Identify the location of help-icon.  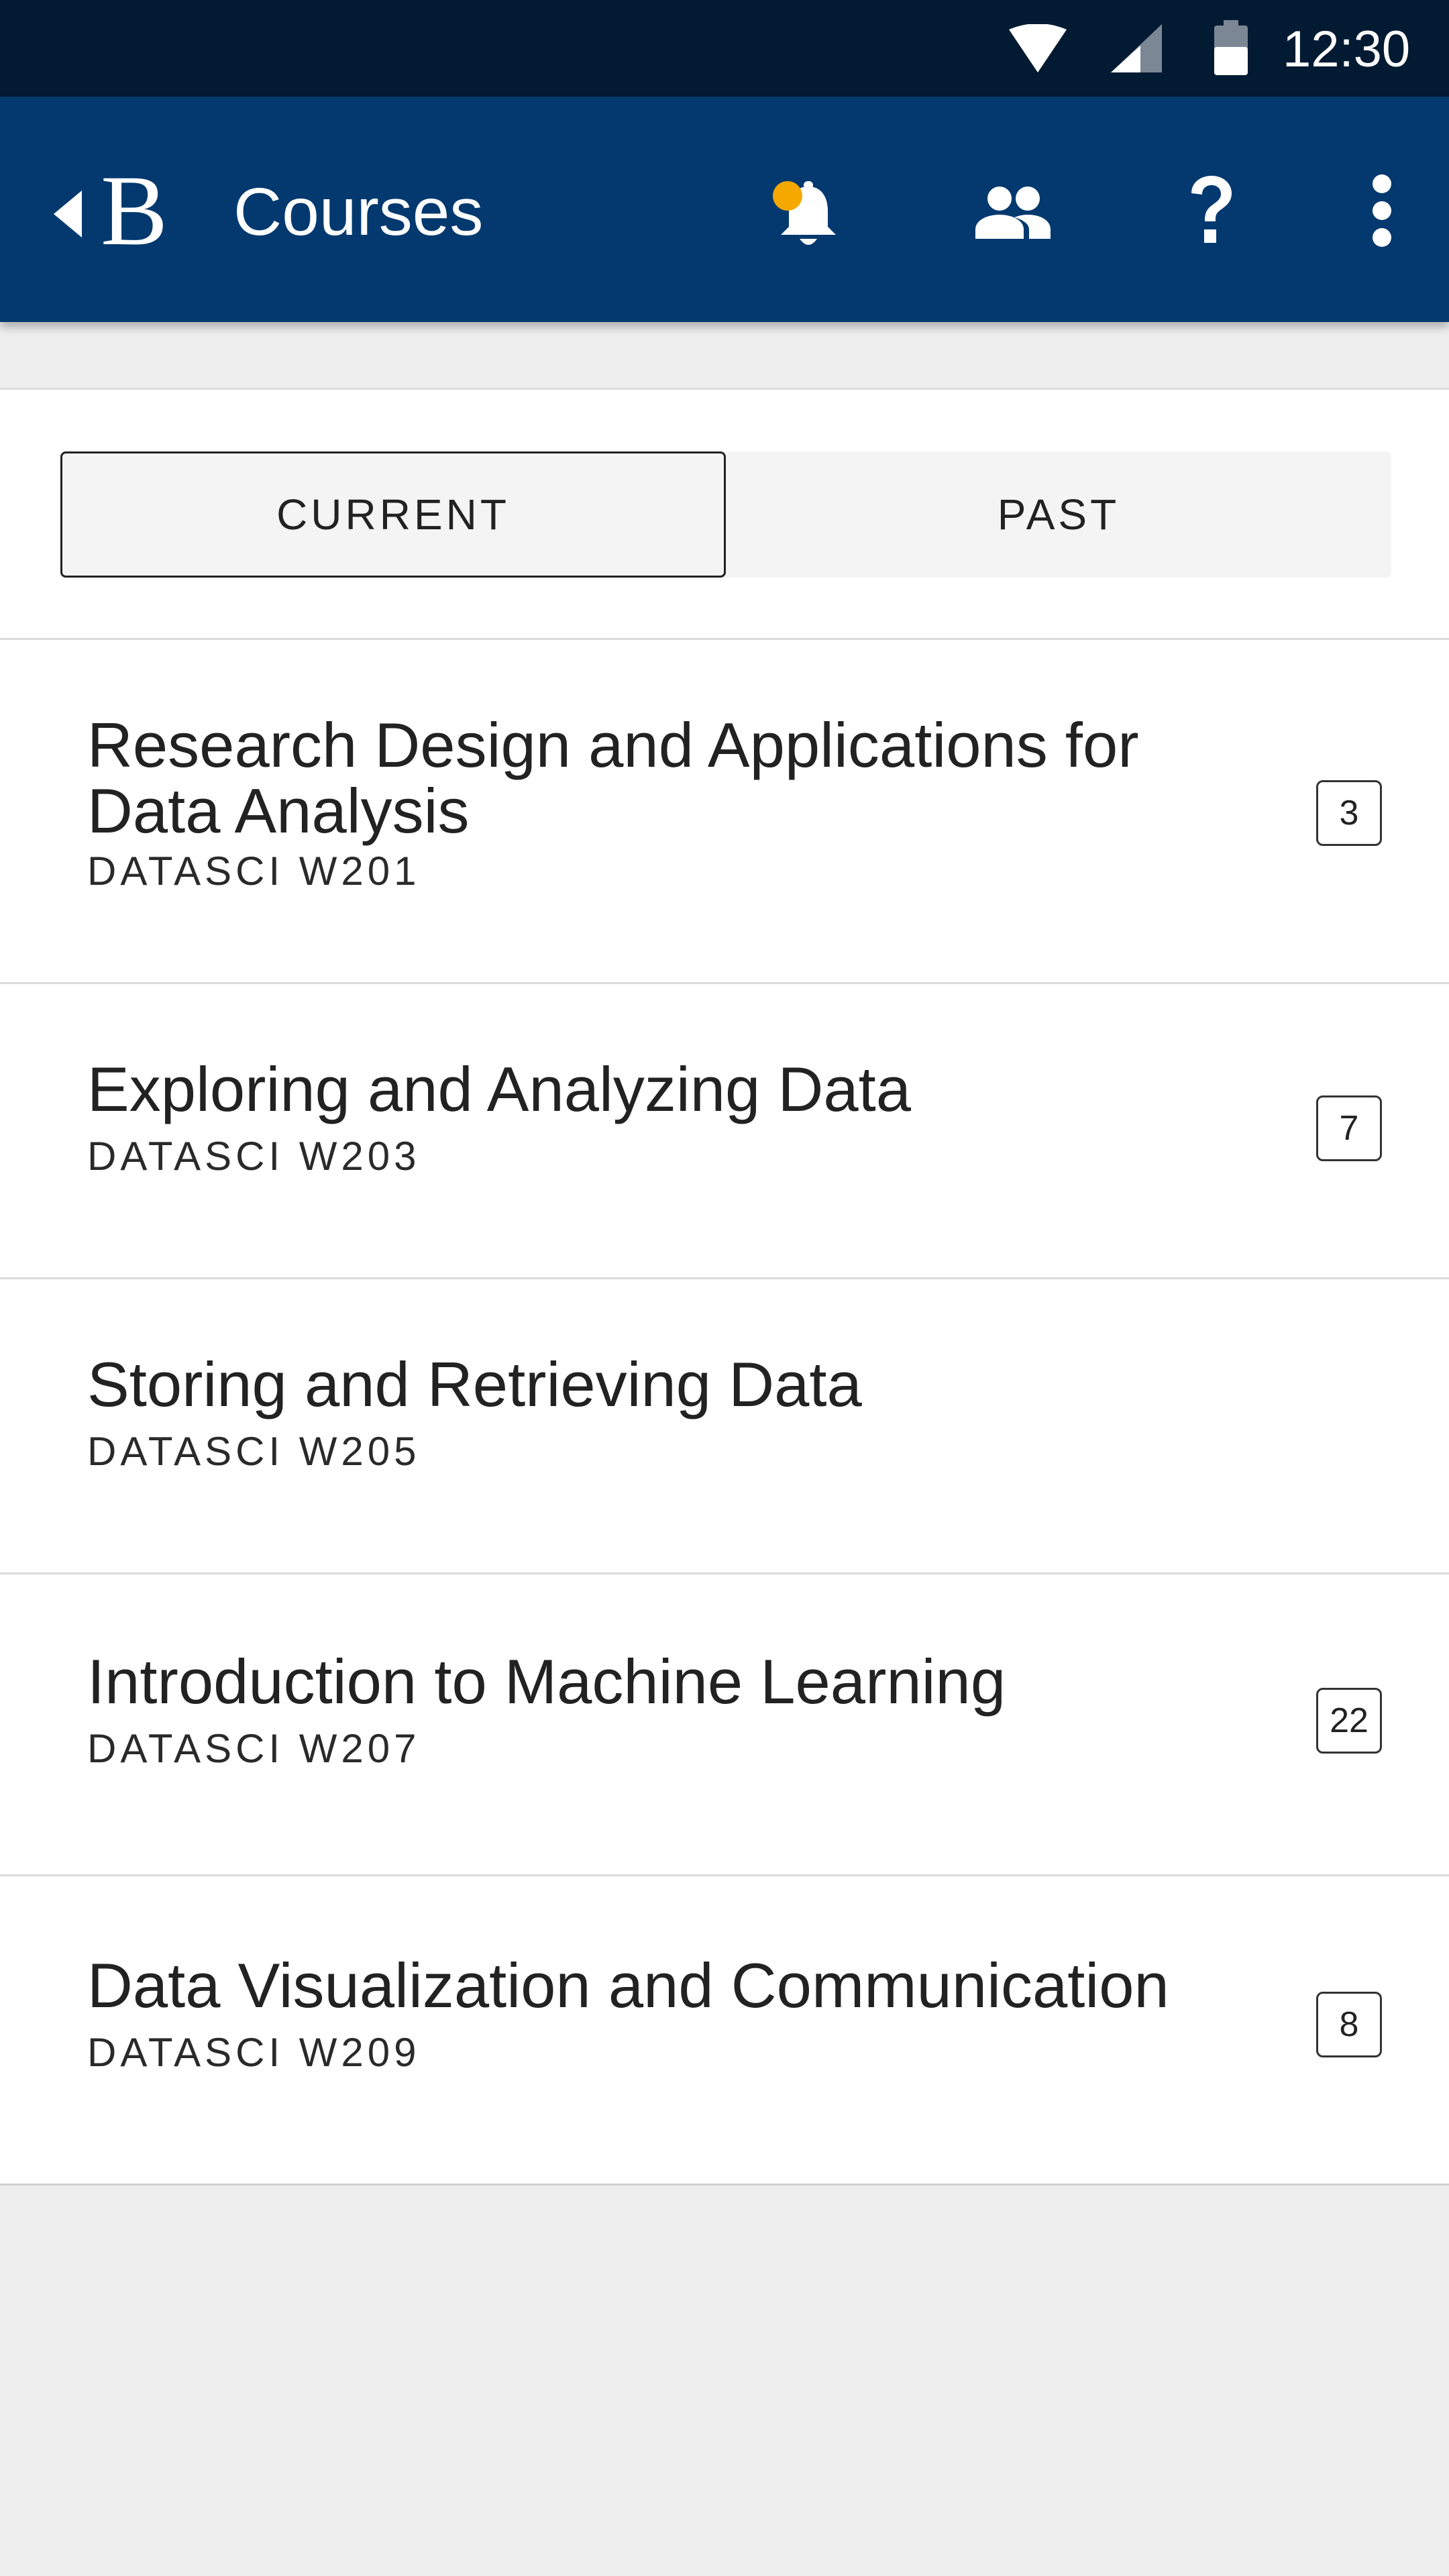
(1211, 209).